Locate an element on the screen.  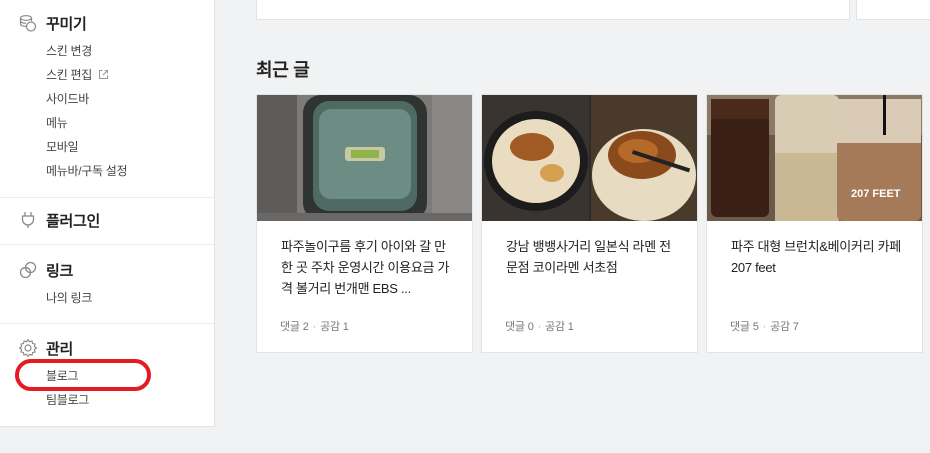
sidebar-section-plugin: 플러그인 is located at coordinates (59, 220).